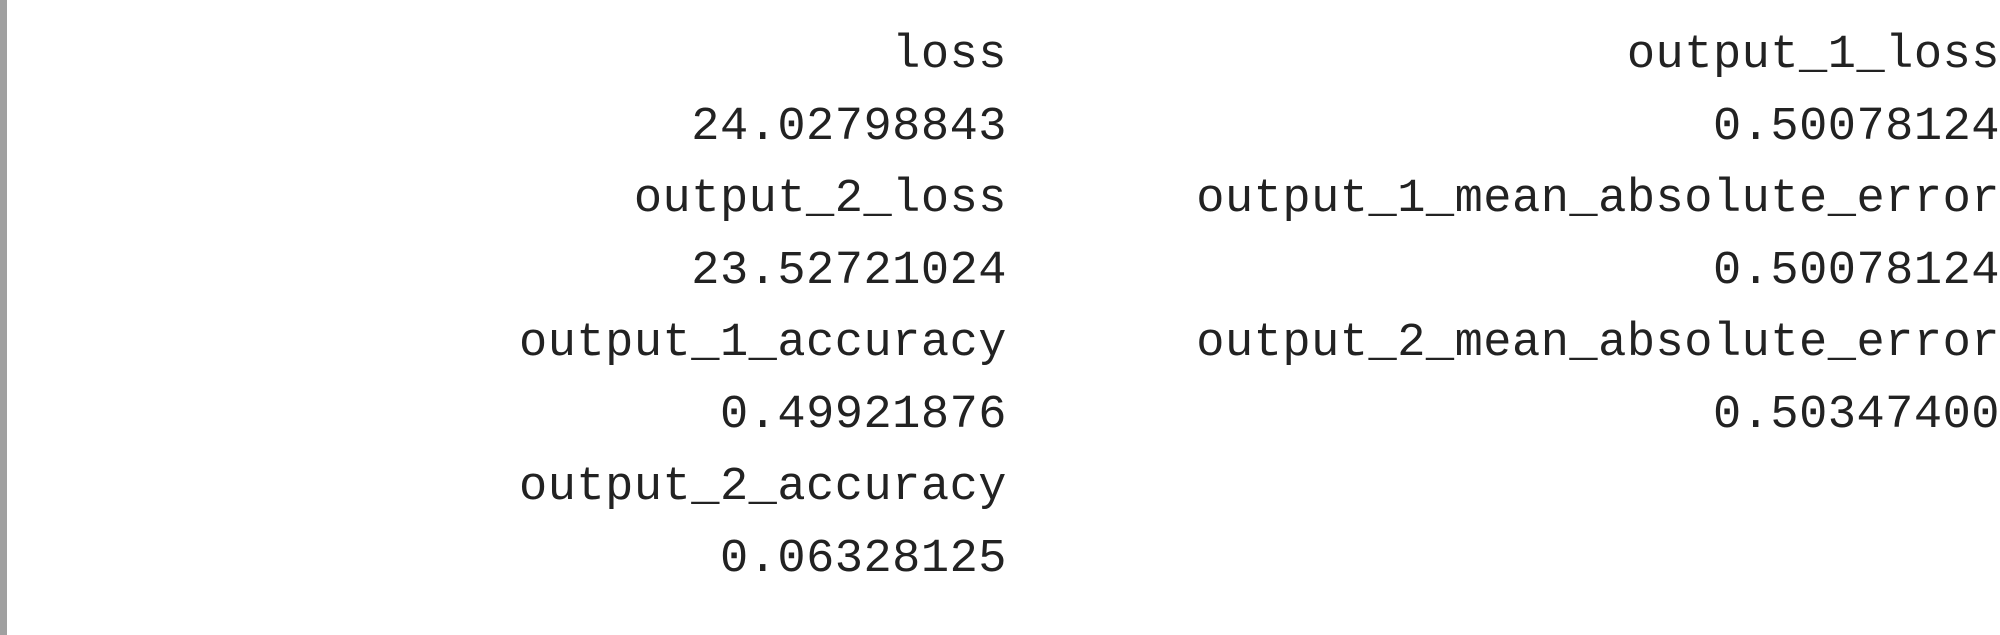 This screenshot has width=2000, height=635. Describe the element at coordinates (1598, 199) in the screenshot. I see `metric-name-output-1-mae: output_1_mean_absolute_error` at that location.